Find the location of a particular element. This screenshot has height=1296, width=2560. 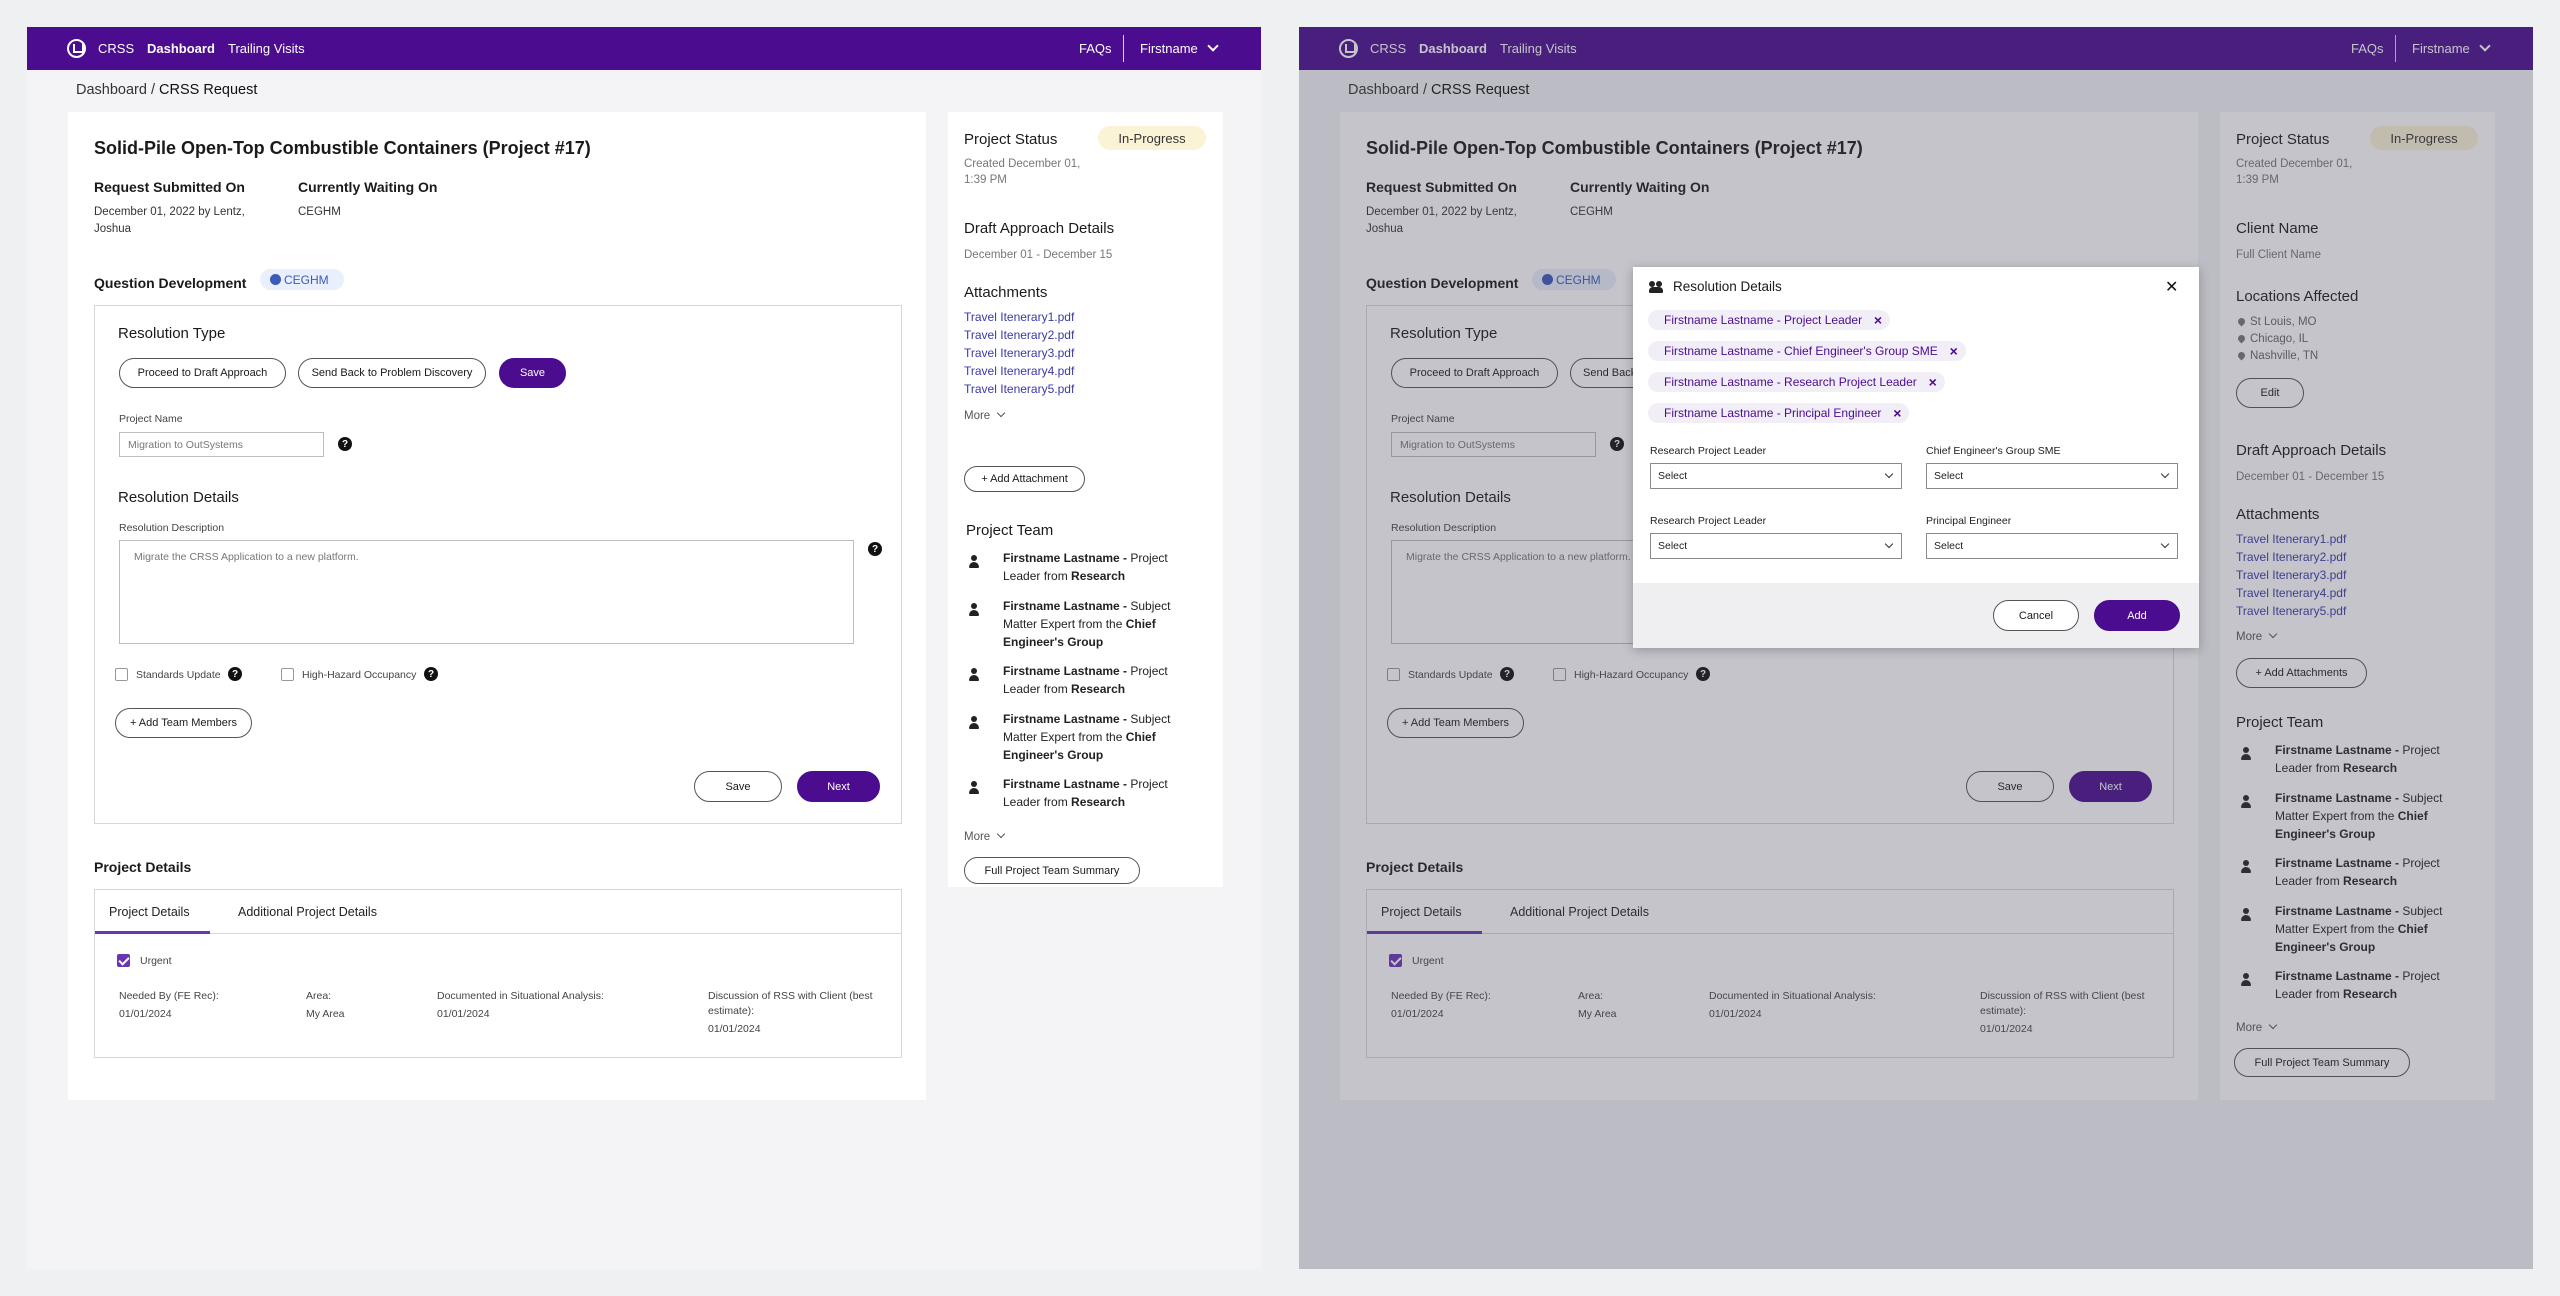

research-leader-label: Research Project Leader is located at coordinates (1708, 451).